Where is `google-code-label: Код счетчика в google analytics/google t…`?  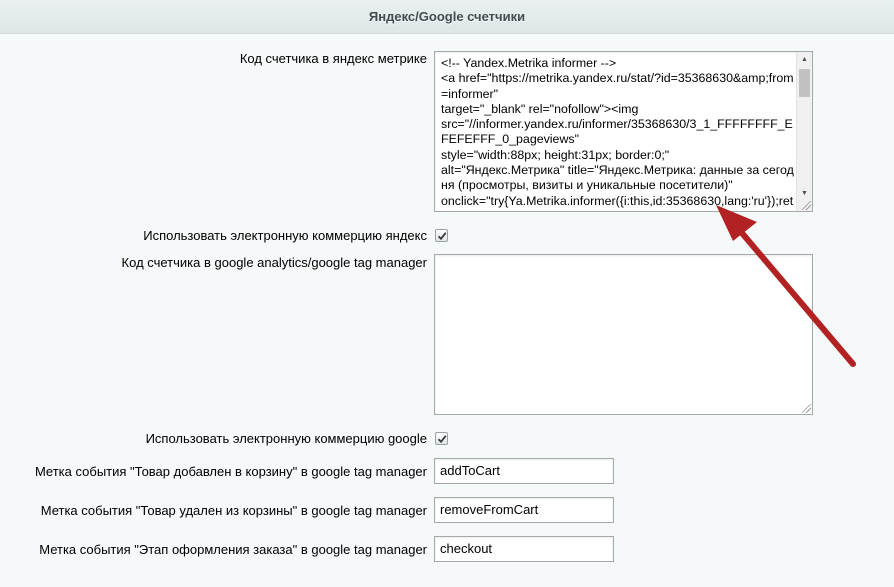 google-code-label: Код счетчика в google analytics/google t… is located at coordinates (274, 262).